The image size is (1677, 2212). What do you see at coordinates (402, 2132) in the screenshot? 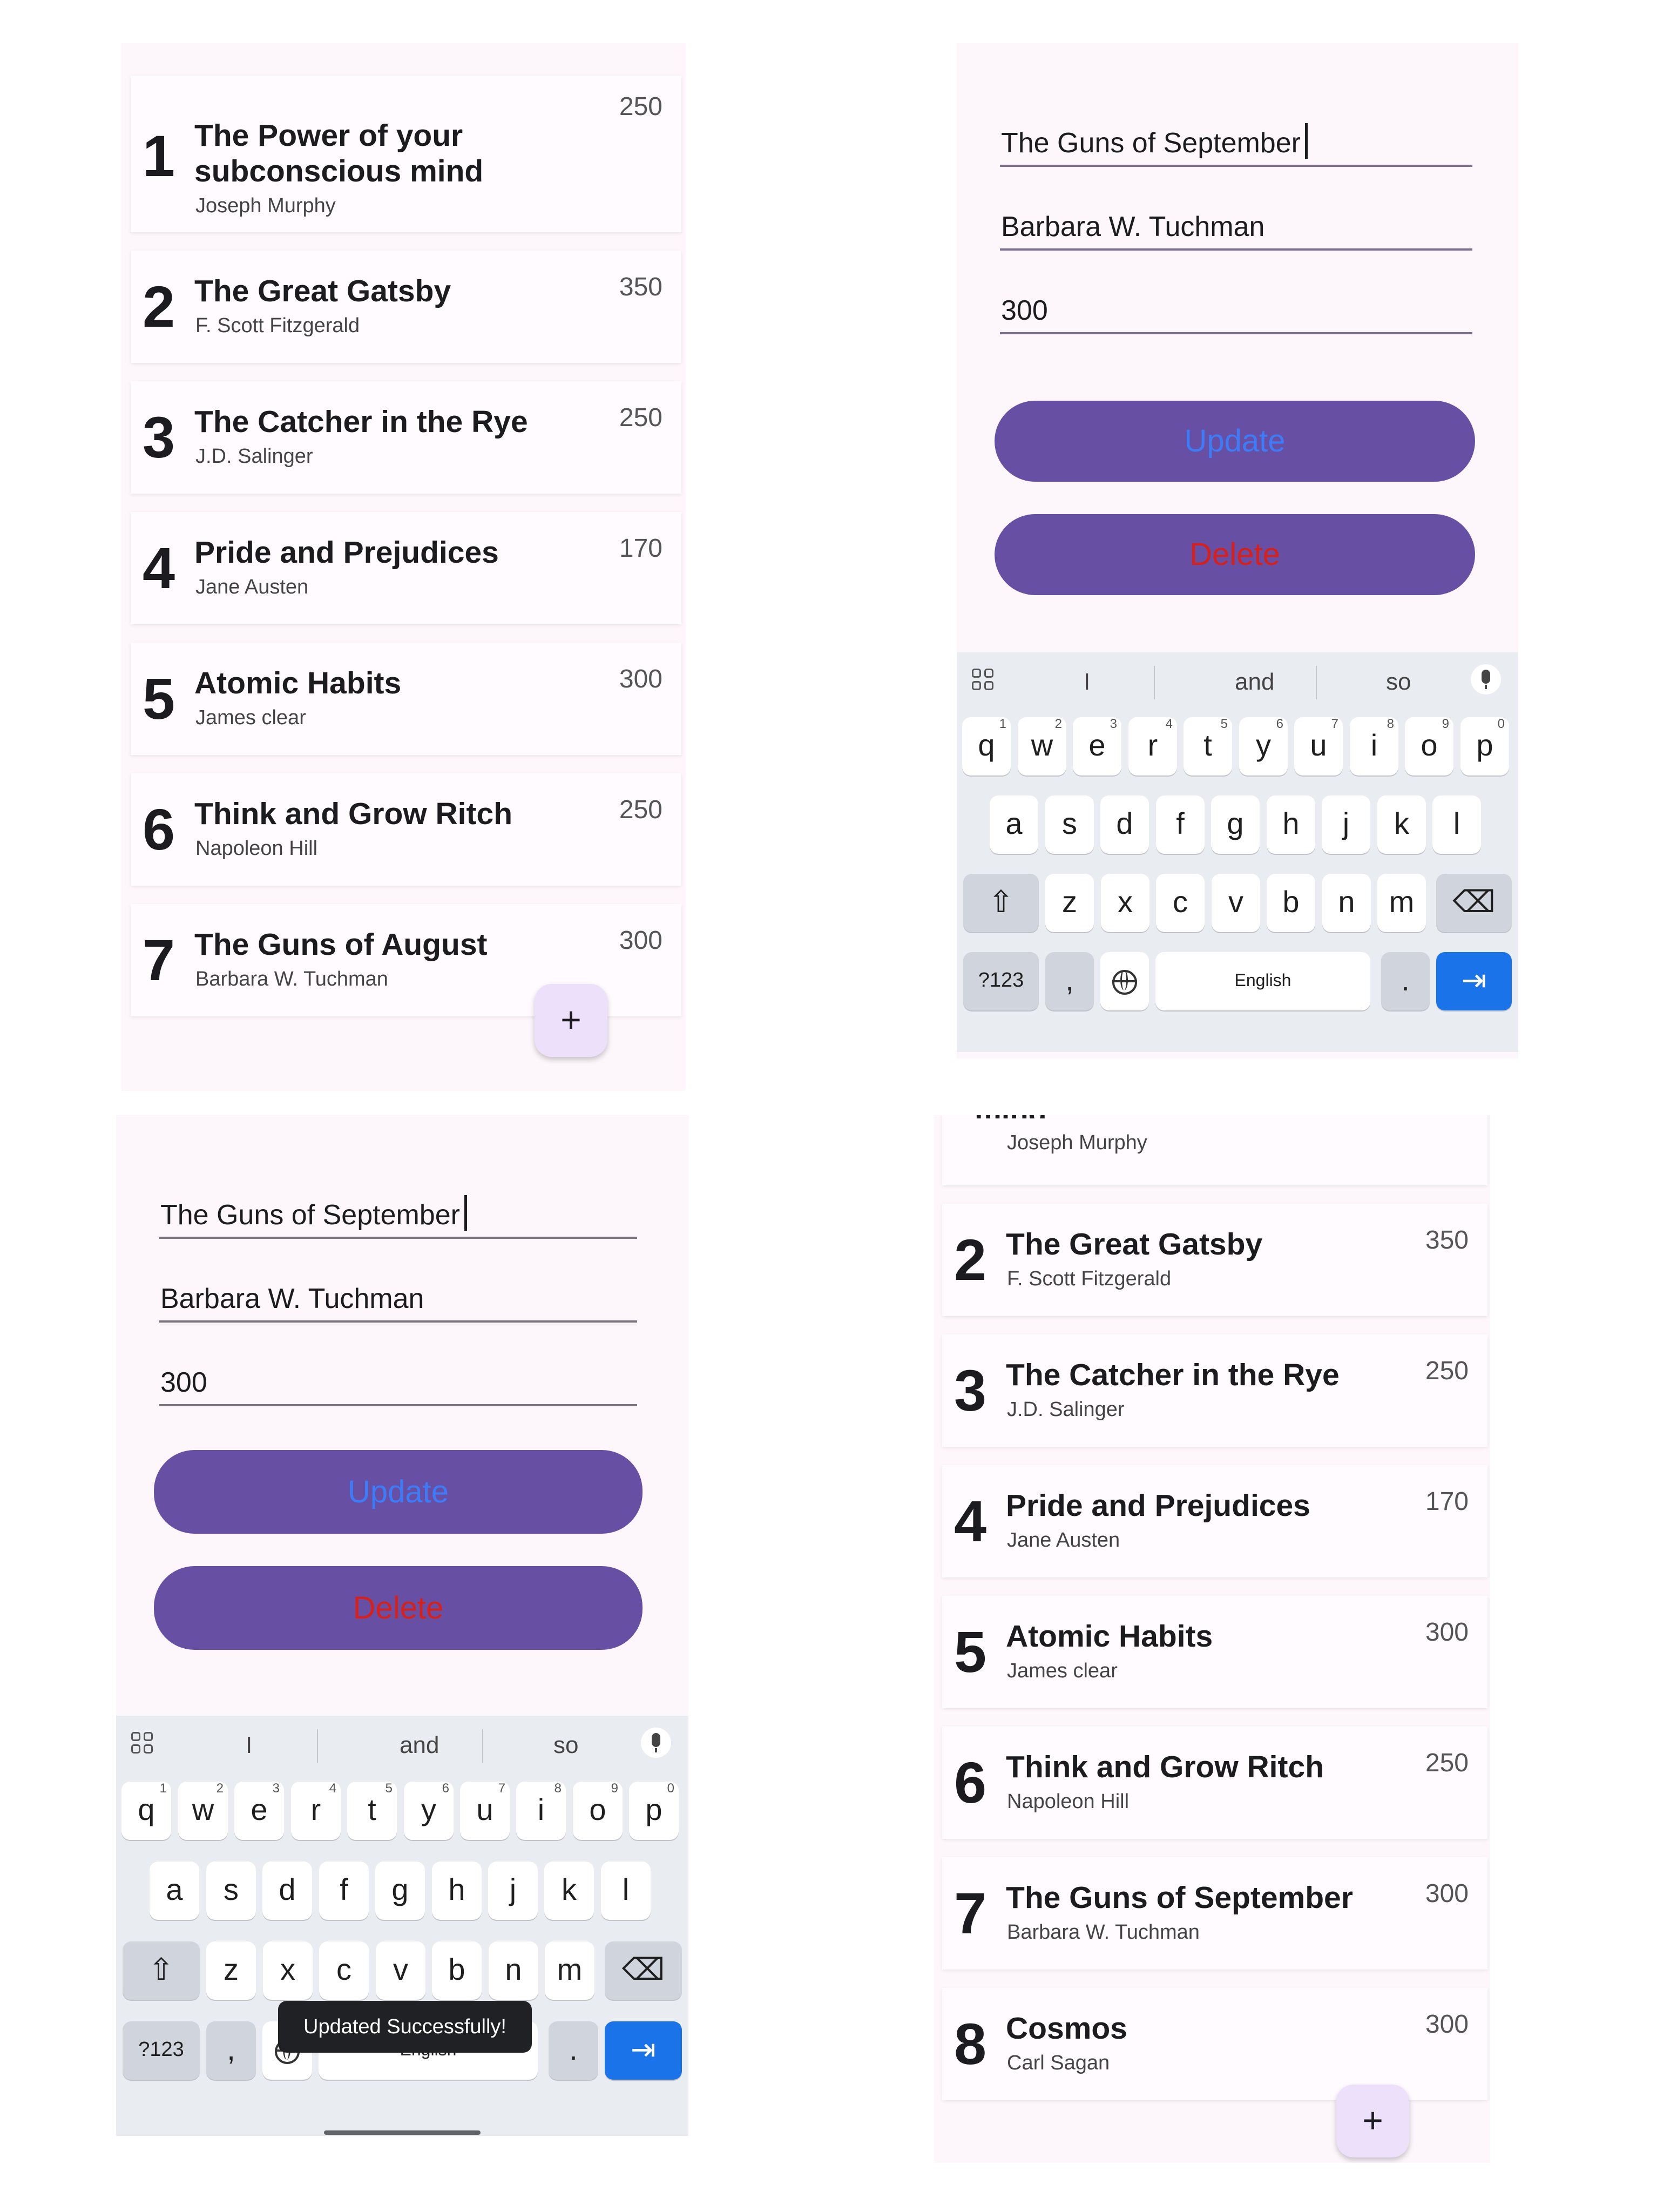
I see `gesture-nav-bar` at bounding box center [402, 2132].